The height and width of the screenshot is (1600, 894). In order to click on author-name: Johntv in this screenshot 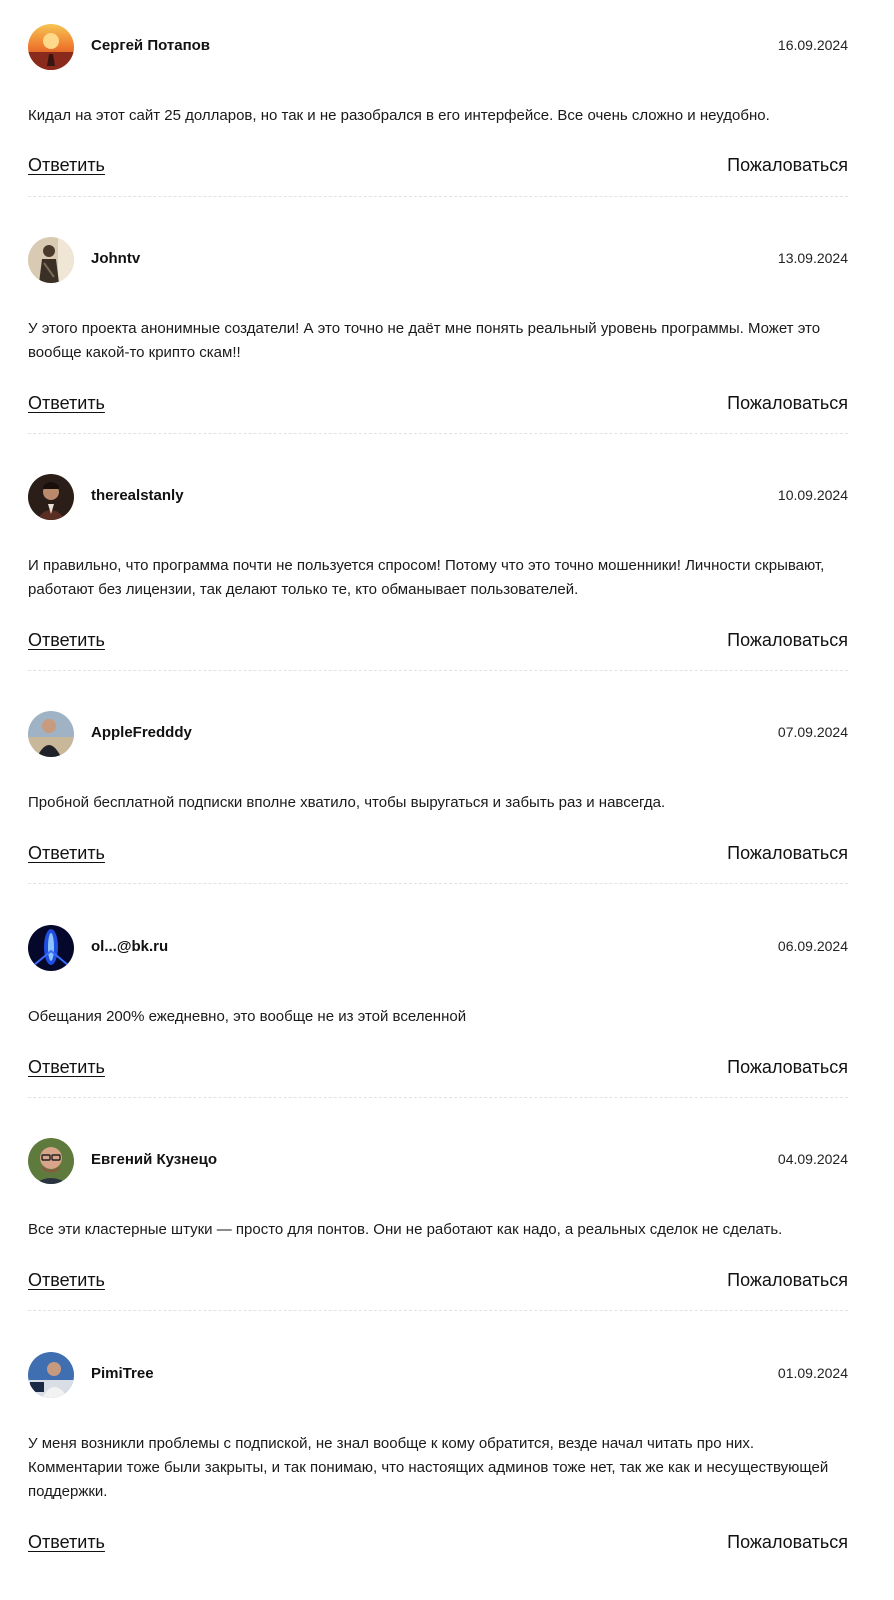, I will do `click(115, 258)`.